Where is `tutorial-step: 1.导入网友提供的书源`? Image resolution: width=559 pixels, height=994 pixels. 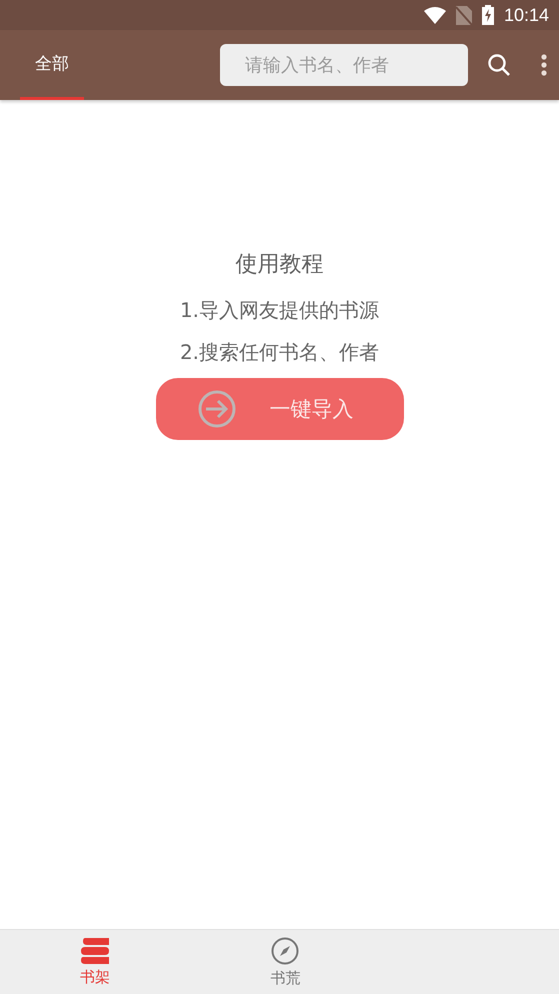
tutorial-step: 1.导入网友提供的书源 is located at coordinates (280, 310).